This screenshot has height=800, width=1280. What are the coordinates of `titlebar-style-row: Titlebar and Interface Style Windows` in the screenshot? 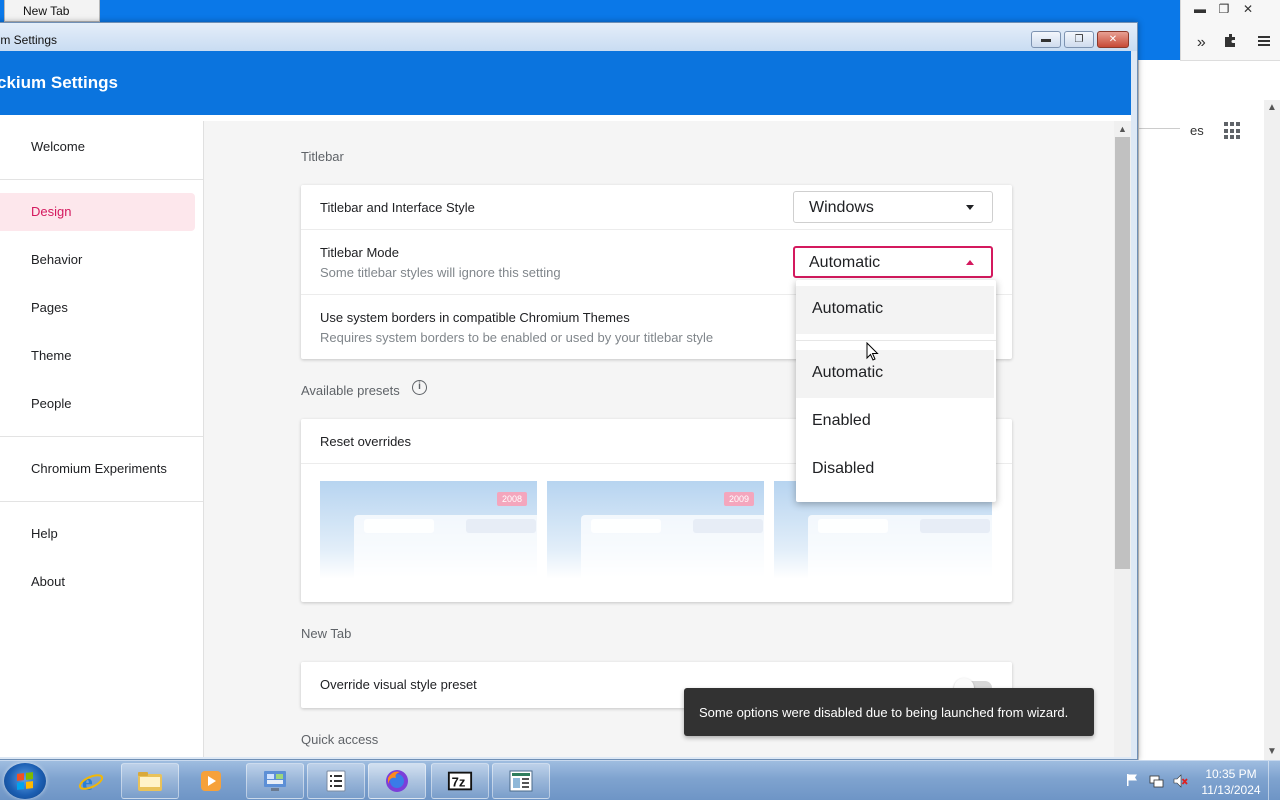 It's located at (656, 207).